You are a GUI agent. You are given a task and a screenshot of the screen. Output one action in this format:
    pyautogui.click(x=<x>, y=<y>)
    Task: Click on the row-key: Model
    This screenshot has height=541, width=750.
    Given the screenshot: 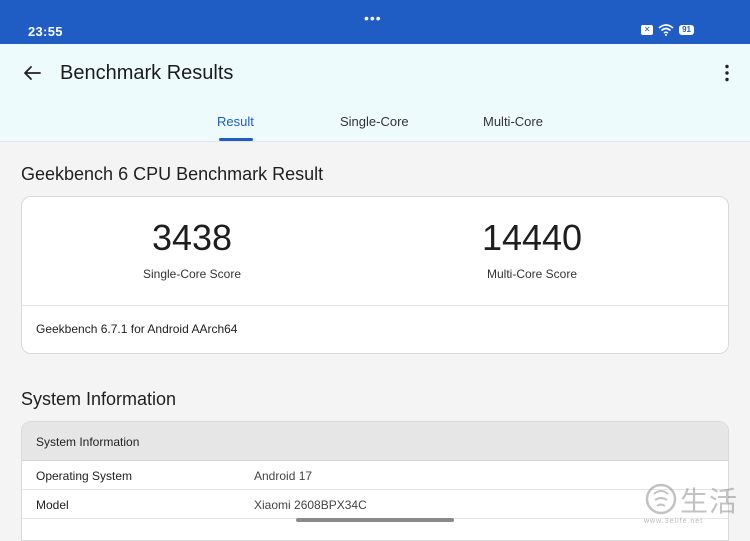 What is the action you would take?
    pyautogui.click(x=52, y=505)
    